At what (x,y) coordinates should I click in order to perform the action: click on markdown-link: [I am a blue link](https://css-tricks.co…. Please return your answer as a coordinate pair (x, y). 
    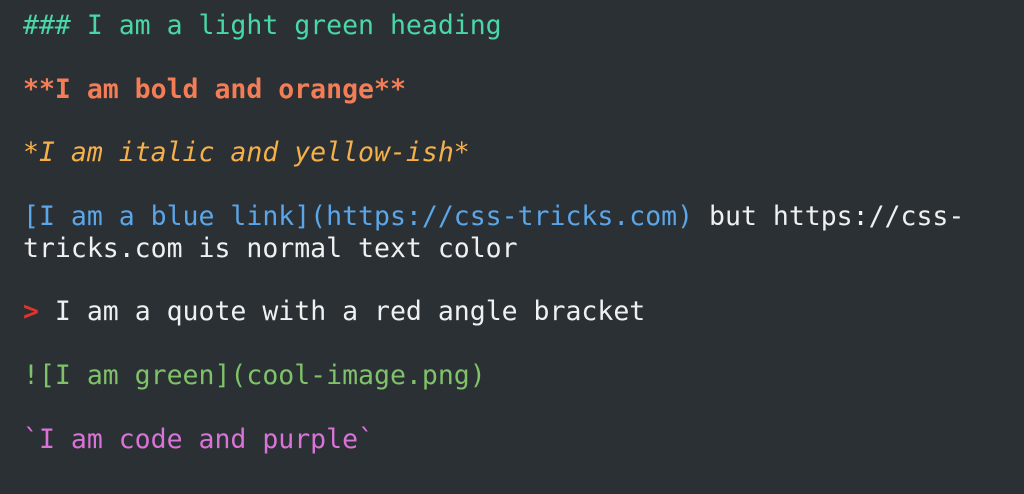
    Looking at the image, I should click on (358, 216).